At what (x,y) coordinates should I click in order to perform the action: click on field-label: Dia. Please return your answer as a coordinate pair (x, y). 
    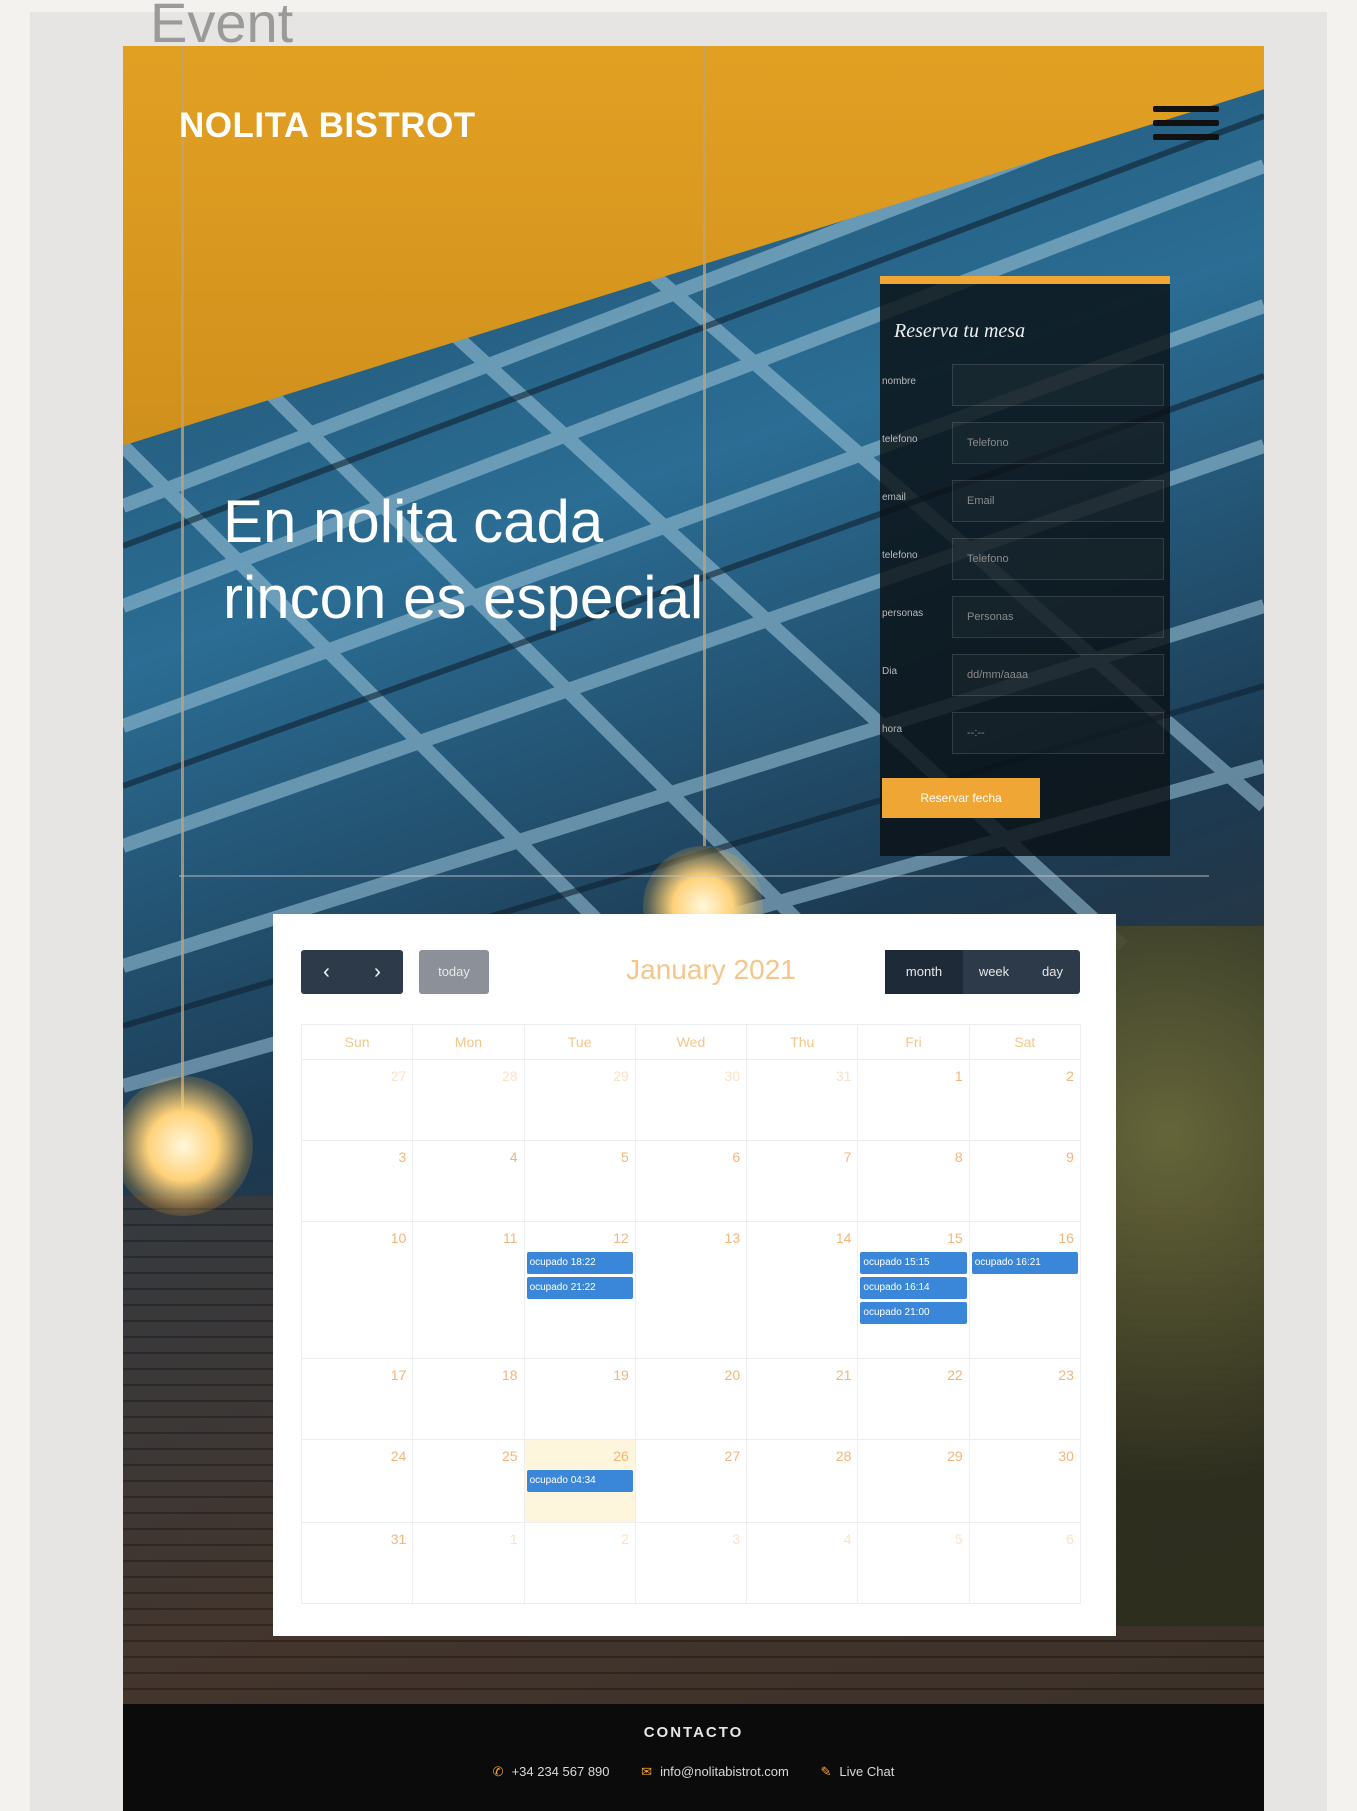
    Looking at the image, I should click on (890, 671).